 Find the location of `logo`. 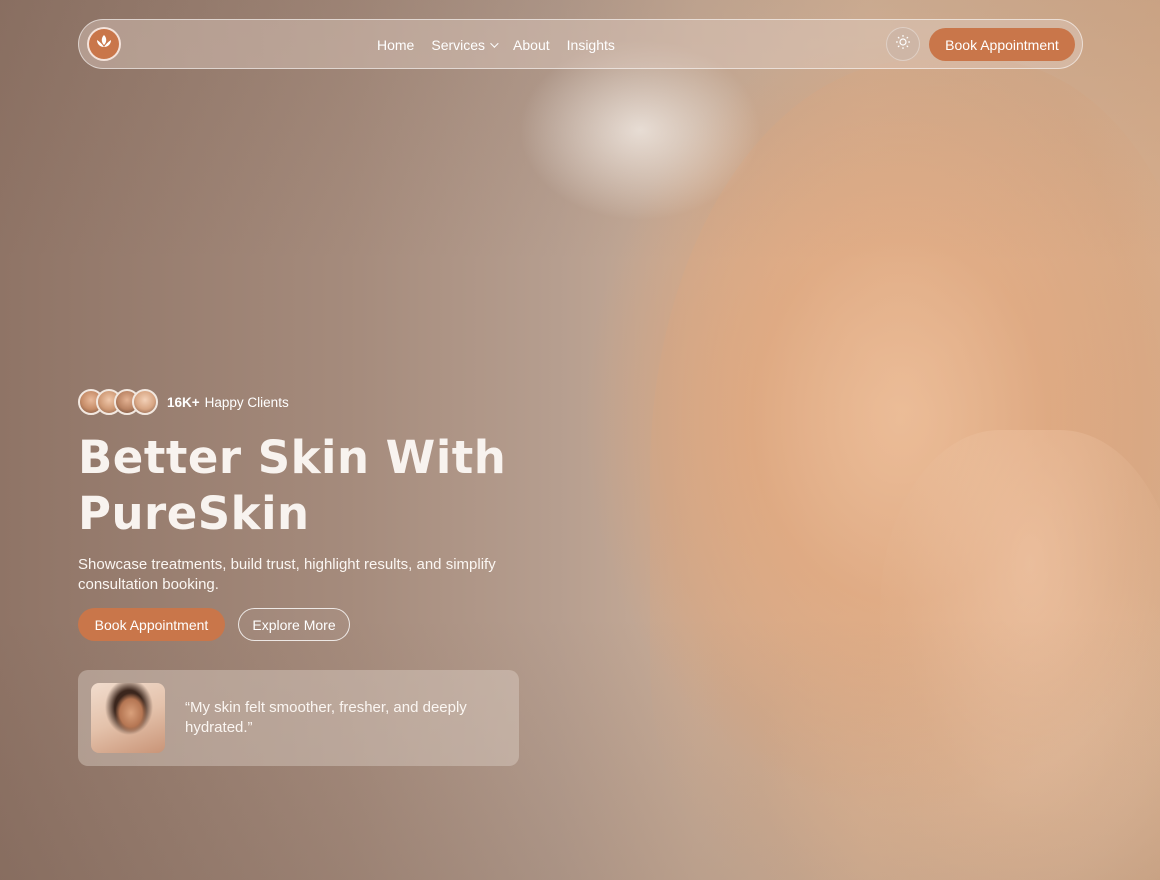

logo is located at coordinates (104, 44).